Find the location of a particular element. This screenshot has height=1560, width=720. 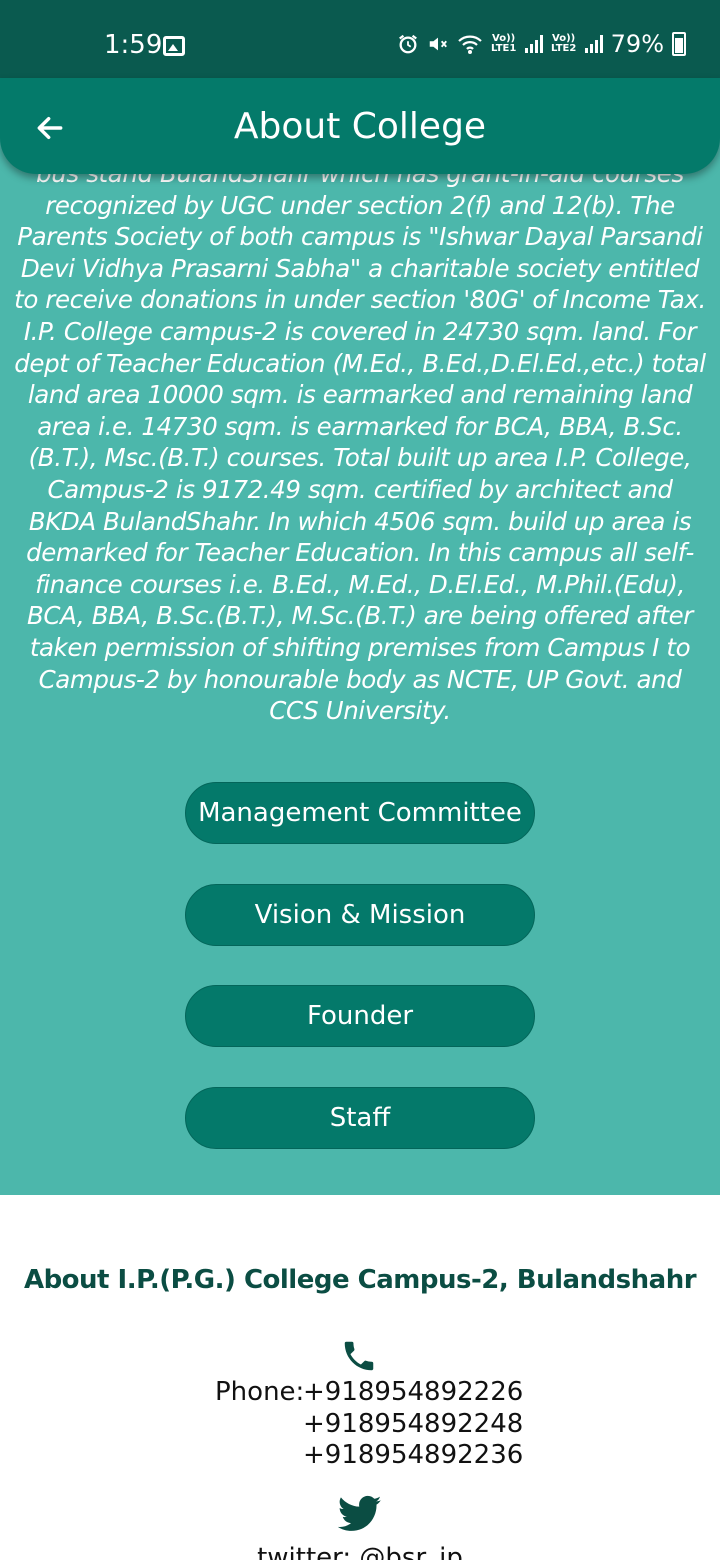

phone-number-1: +918954892226 is located at coordinates (413, 1393).